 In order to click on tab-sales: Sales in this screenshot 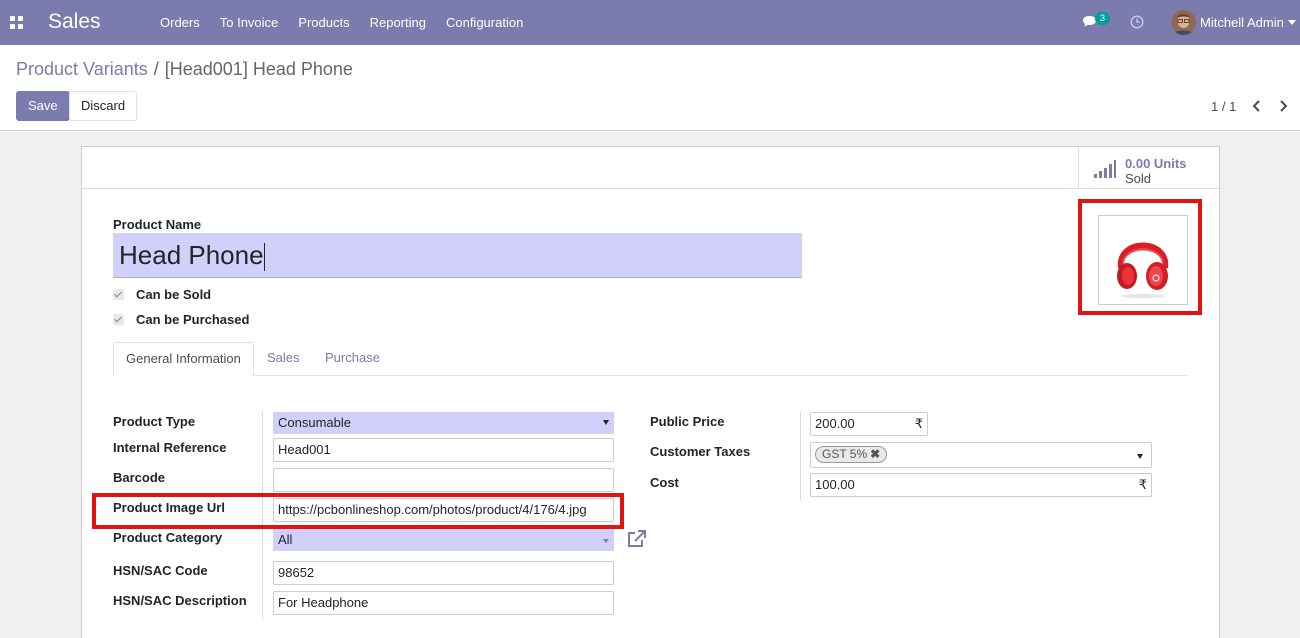, I will do `click(283, 359)`.